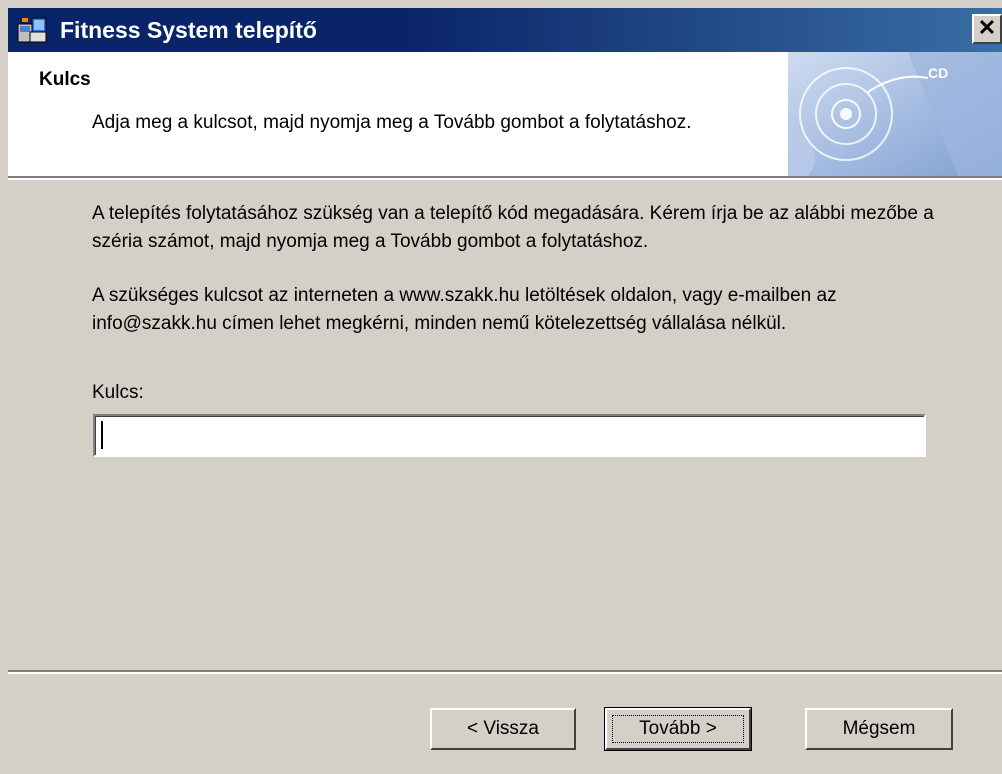 The image size is (1002, 774). What do you see at coordinates (102, 435) in the screenshot?
I see `text-caret` at bounding box center [102, 435].